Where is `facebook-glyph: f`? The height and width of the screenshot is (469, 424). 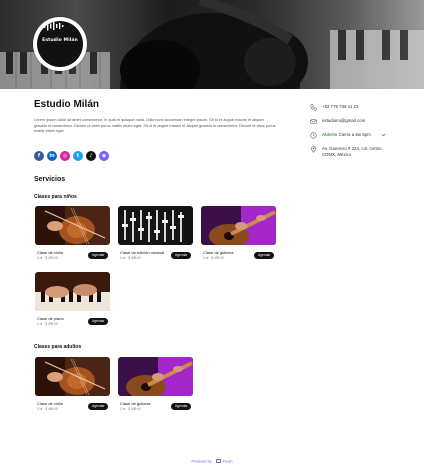 facebook-glyph: f is located at coordinates (39, 156).